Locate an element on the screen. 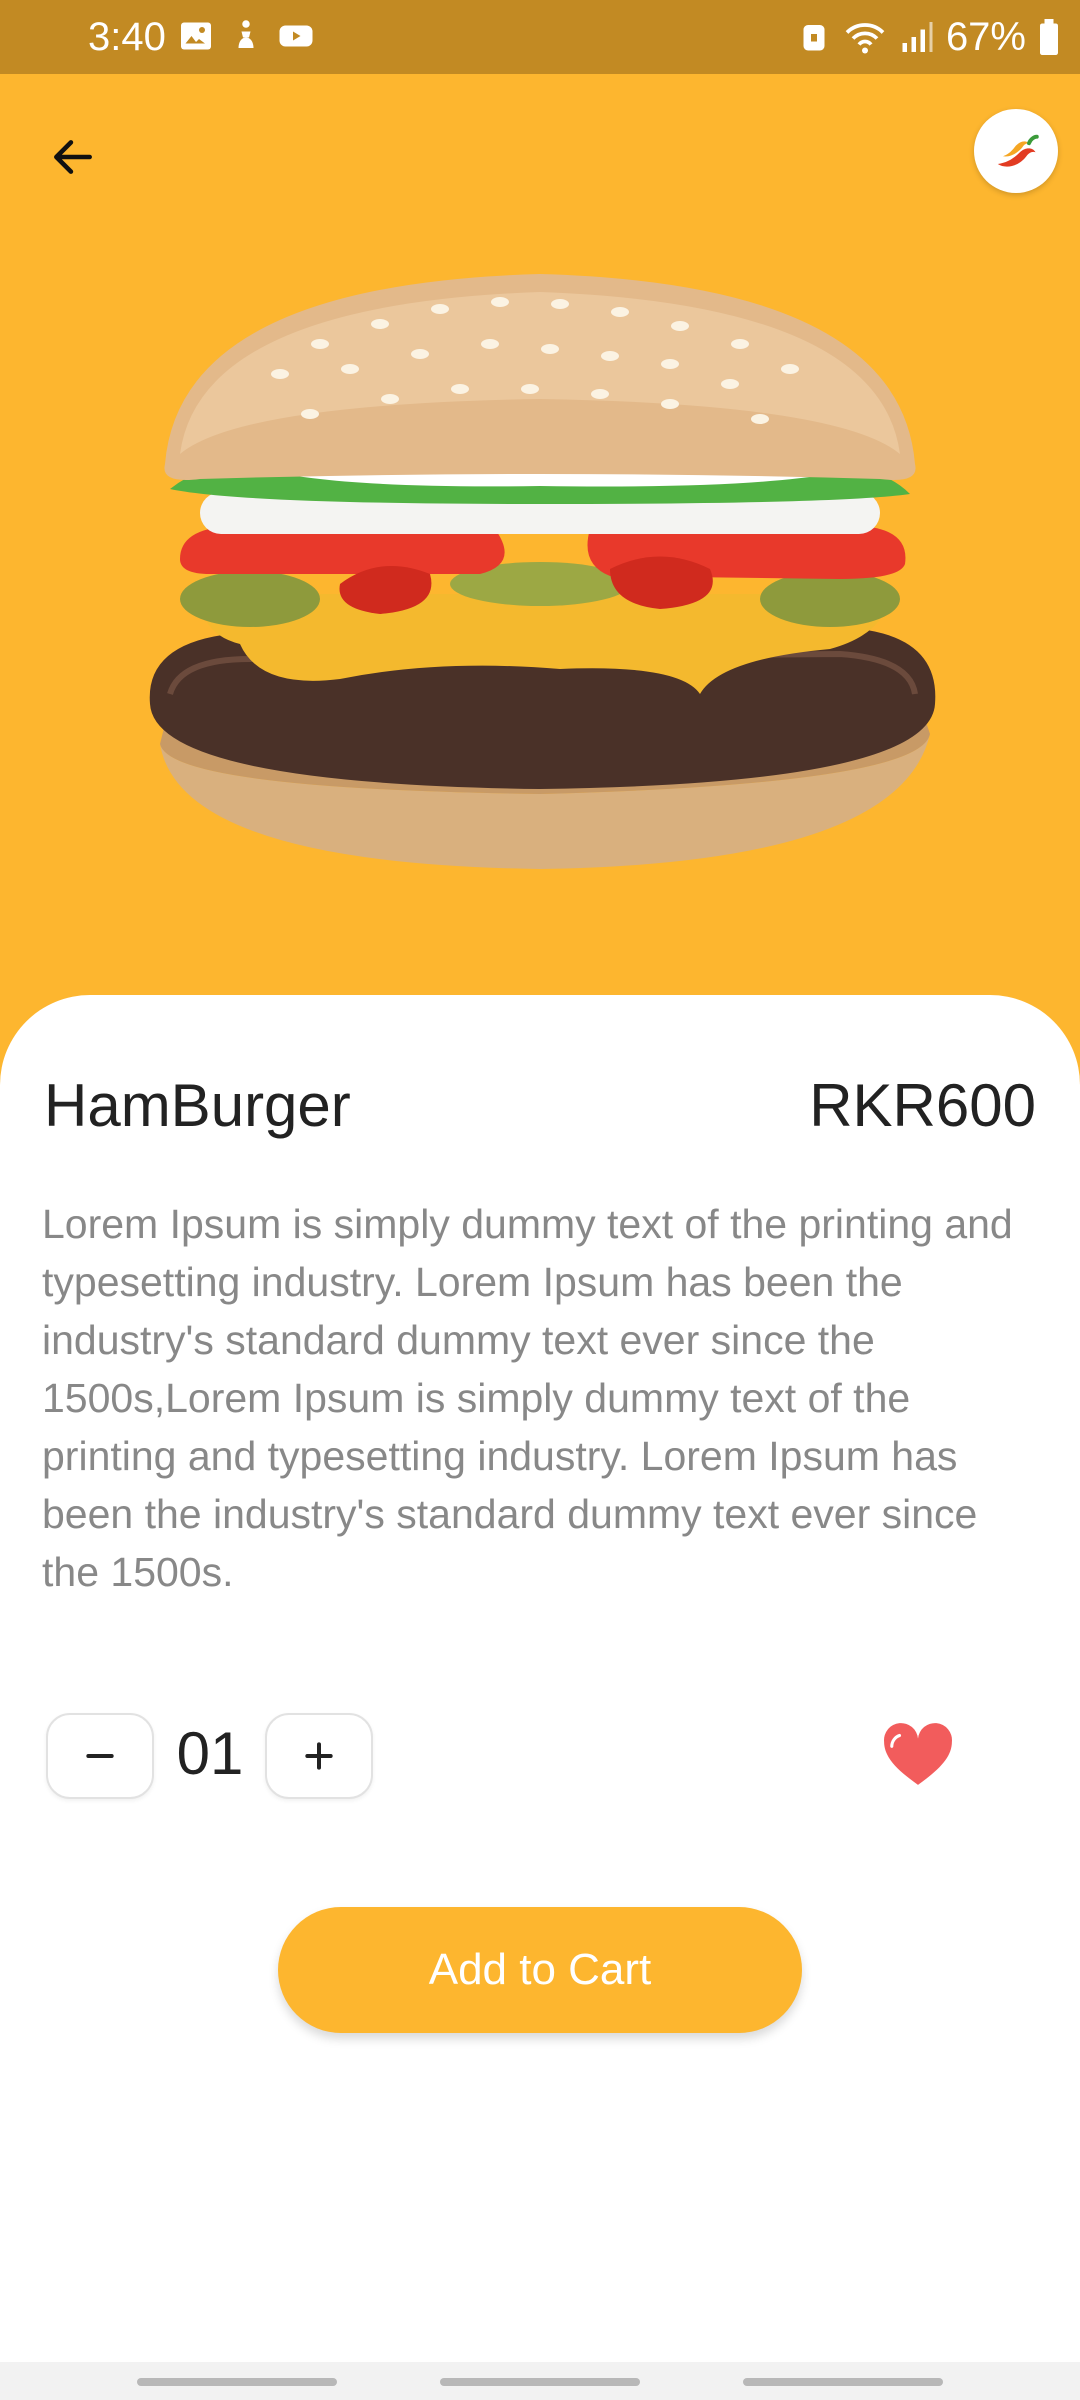 This screenshot has width=1080, height=2400. gallery-icon is located at coordinates (196, 36).